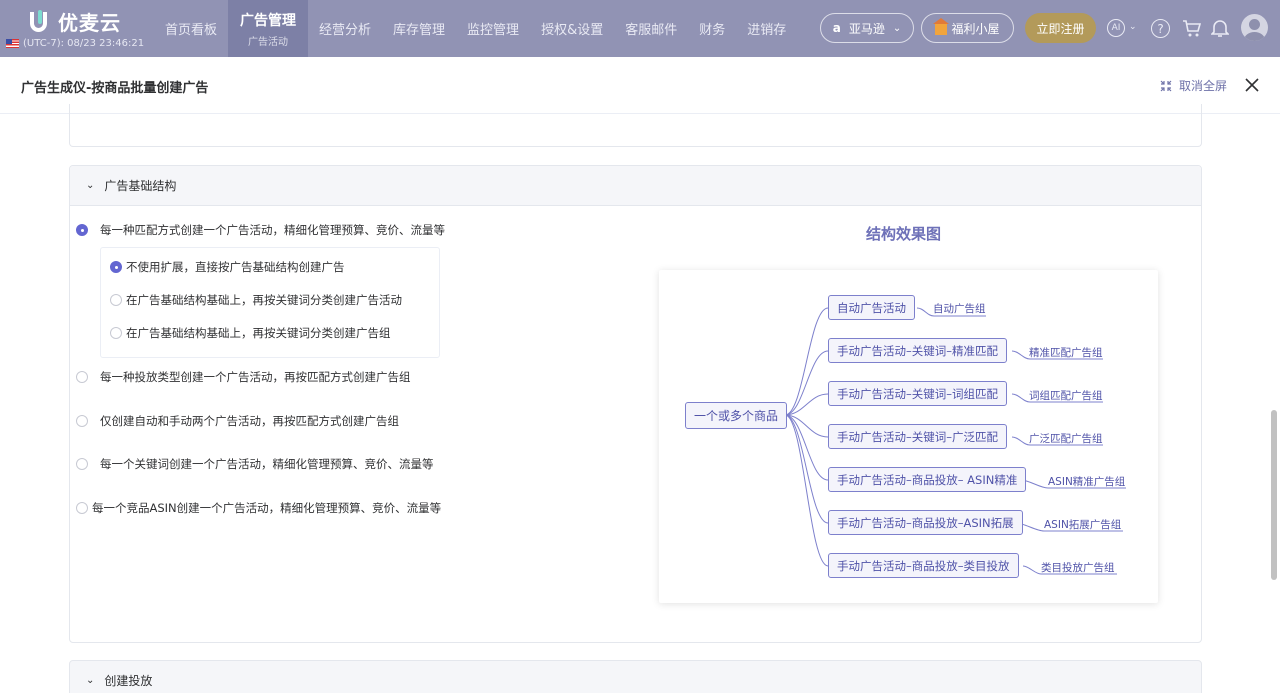 This screenshot has width=1280, height=693. Describe the element at coordinates (959, 309) in the screenshot. I see `diagram-group-label: 自动广告组` at that location.